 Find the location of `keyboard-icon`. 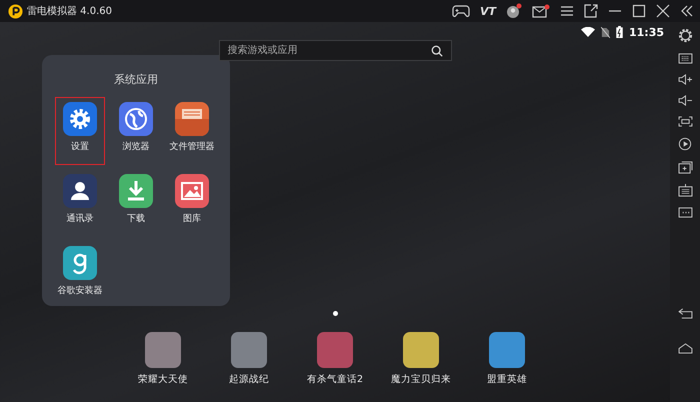

keyboard-icon is located at coordinates (685, 58).